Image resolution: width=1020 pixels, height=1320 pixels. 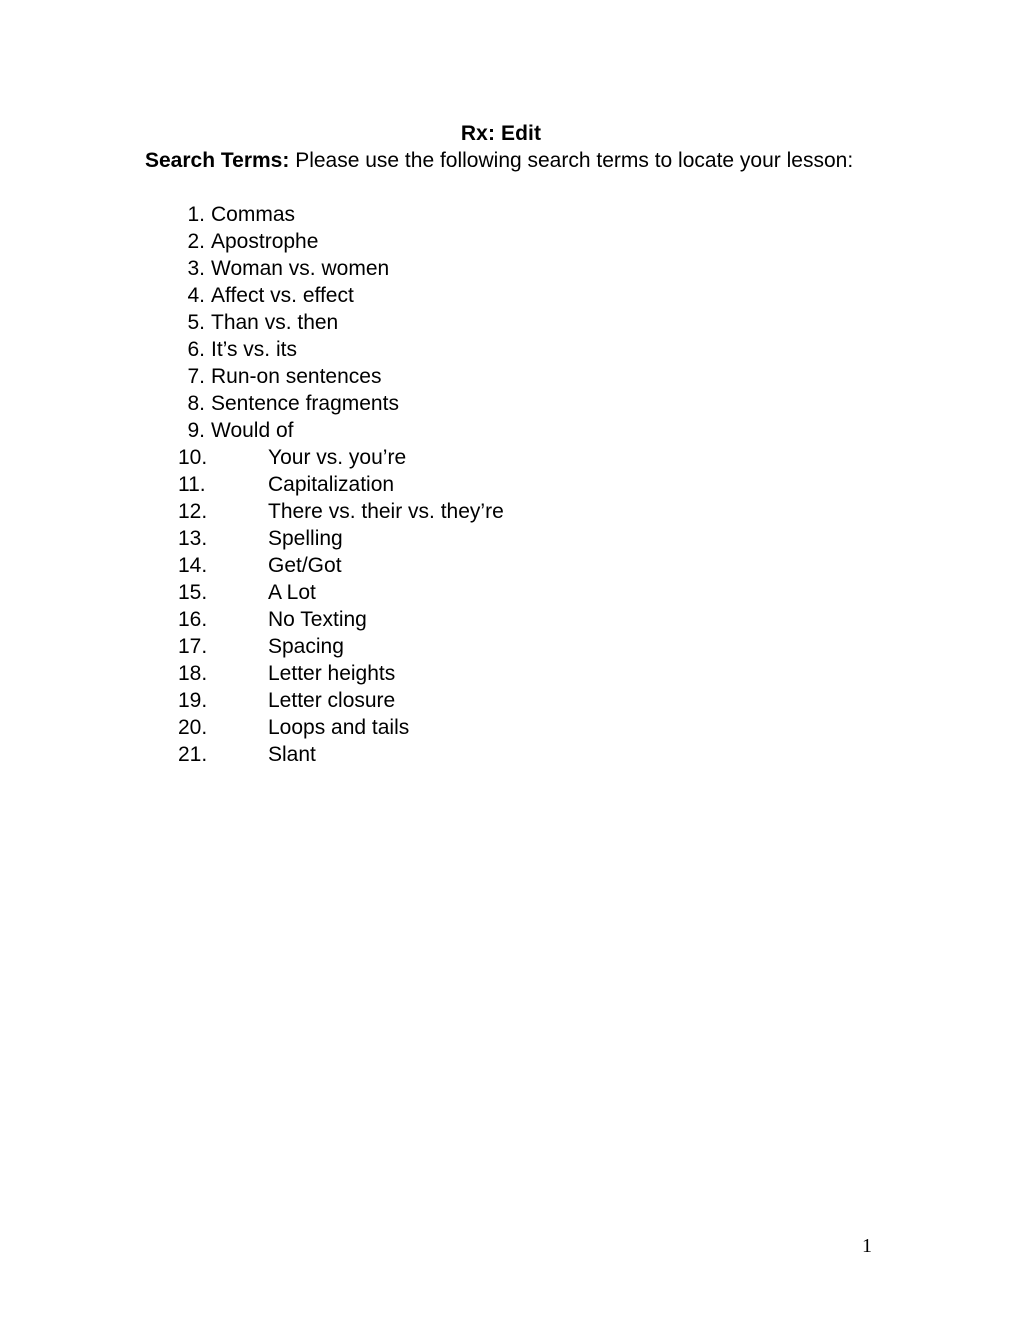 What do you see at coordinates (510, 700) in the screenshot?
I see `list-item: 19. Letter closure` at bounding box center [510, 700].